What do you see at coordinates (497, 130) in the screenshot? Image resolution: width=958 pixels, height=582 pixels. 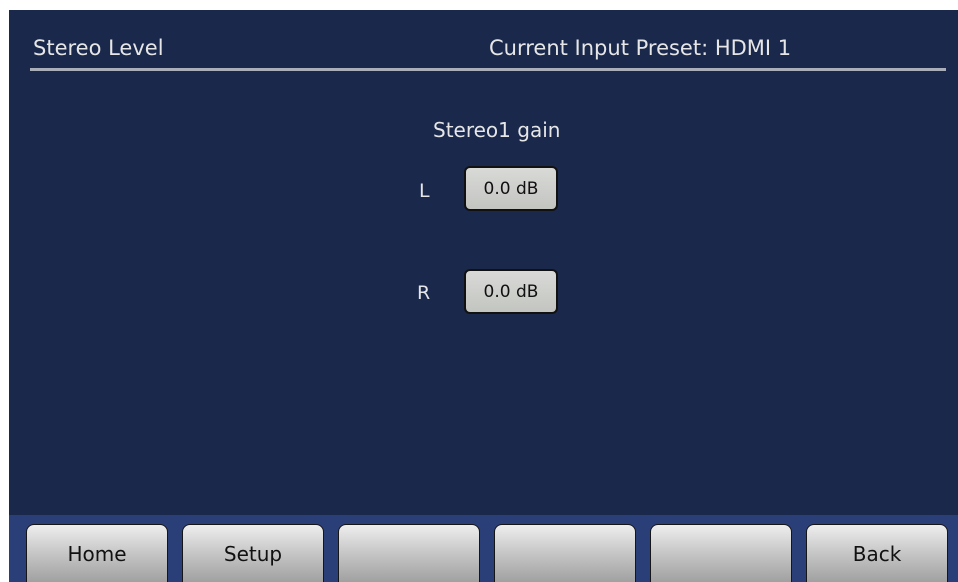 I see `section-title: Stereo1 gain` at bounding box center [497, 130].